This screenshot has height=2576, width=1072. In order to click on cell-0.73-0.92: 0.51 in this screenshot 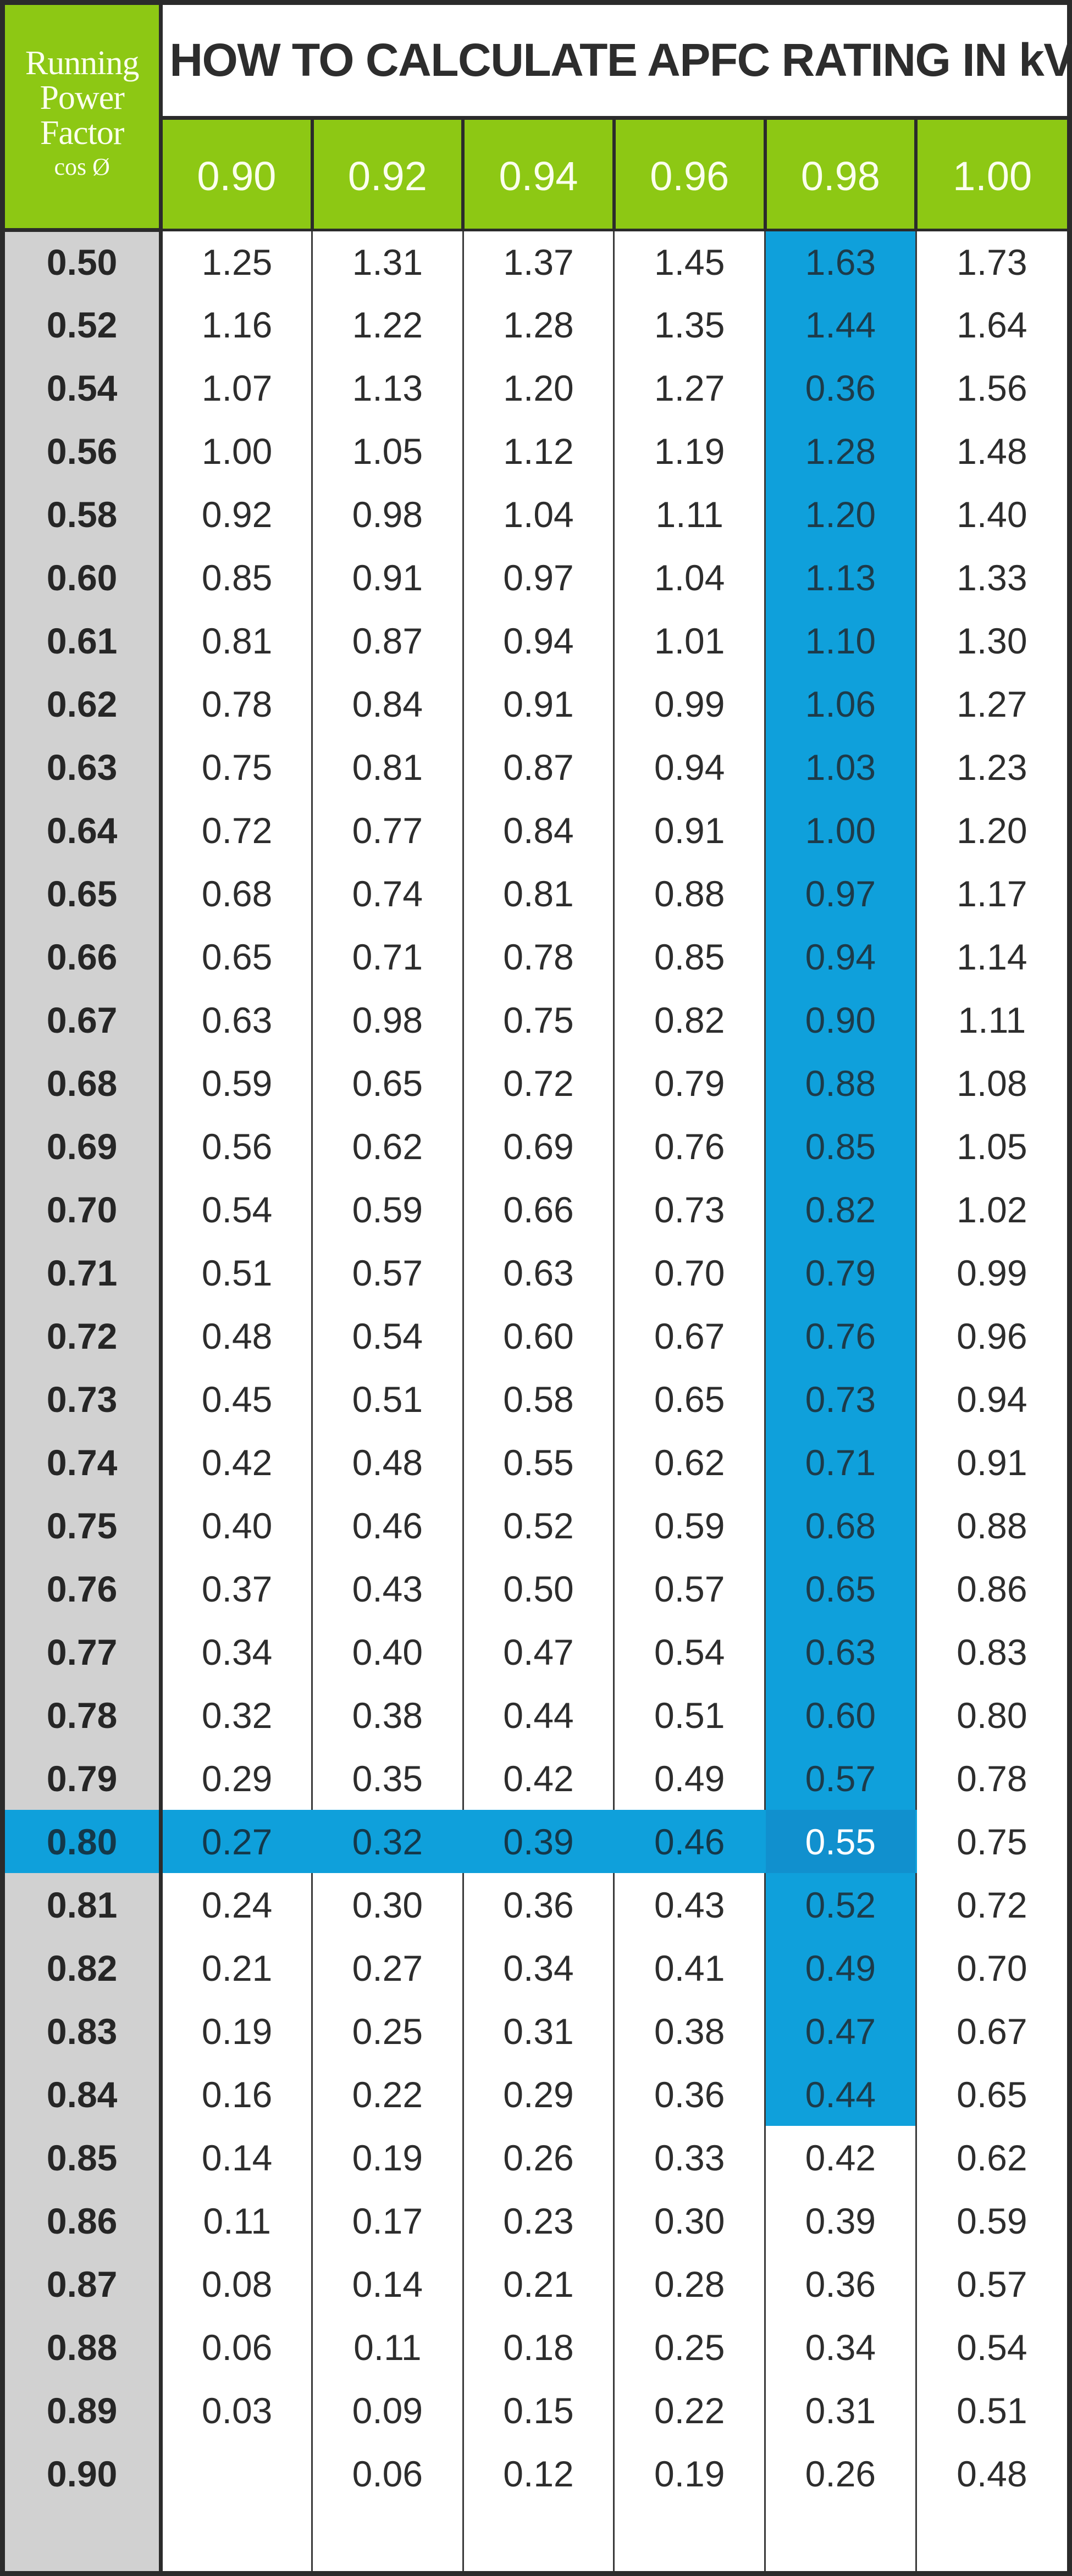, I will do `click(388, 1399)`.